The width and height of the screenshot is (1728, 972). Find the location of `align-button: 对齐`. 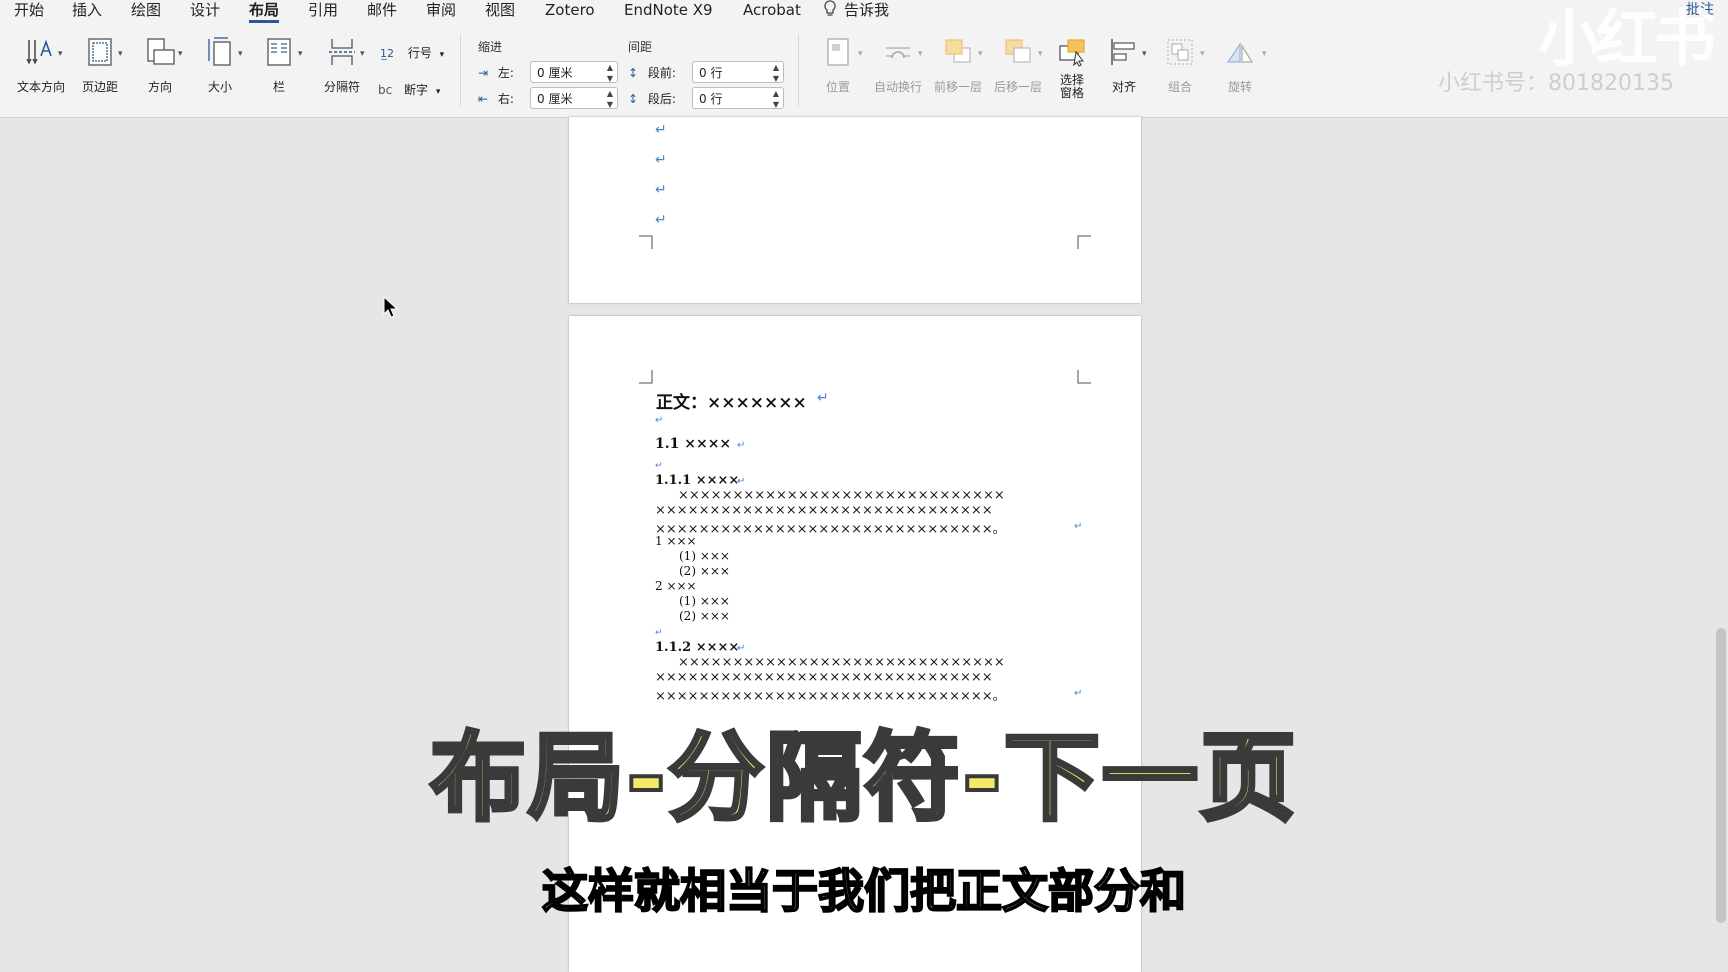

align-button: 对齐 is located at coordinates (1124, 65).